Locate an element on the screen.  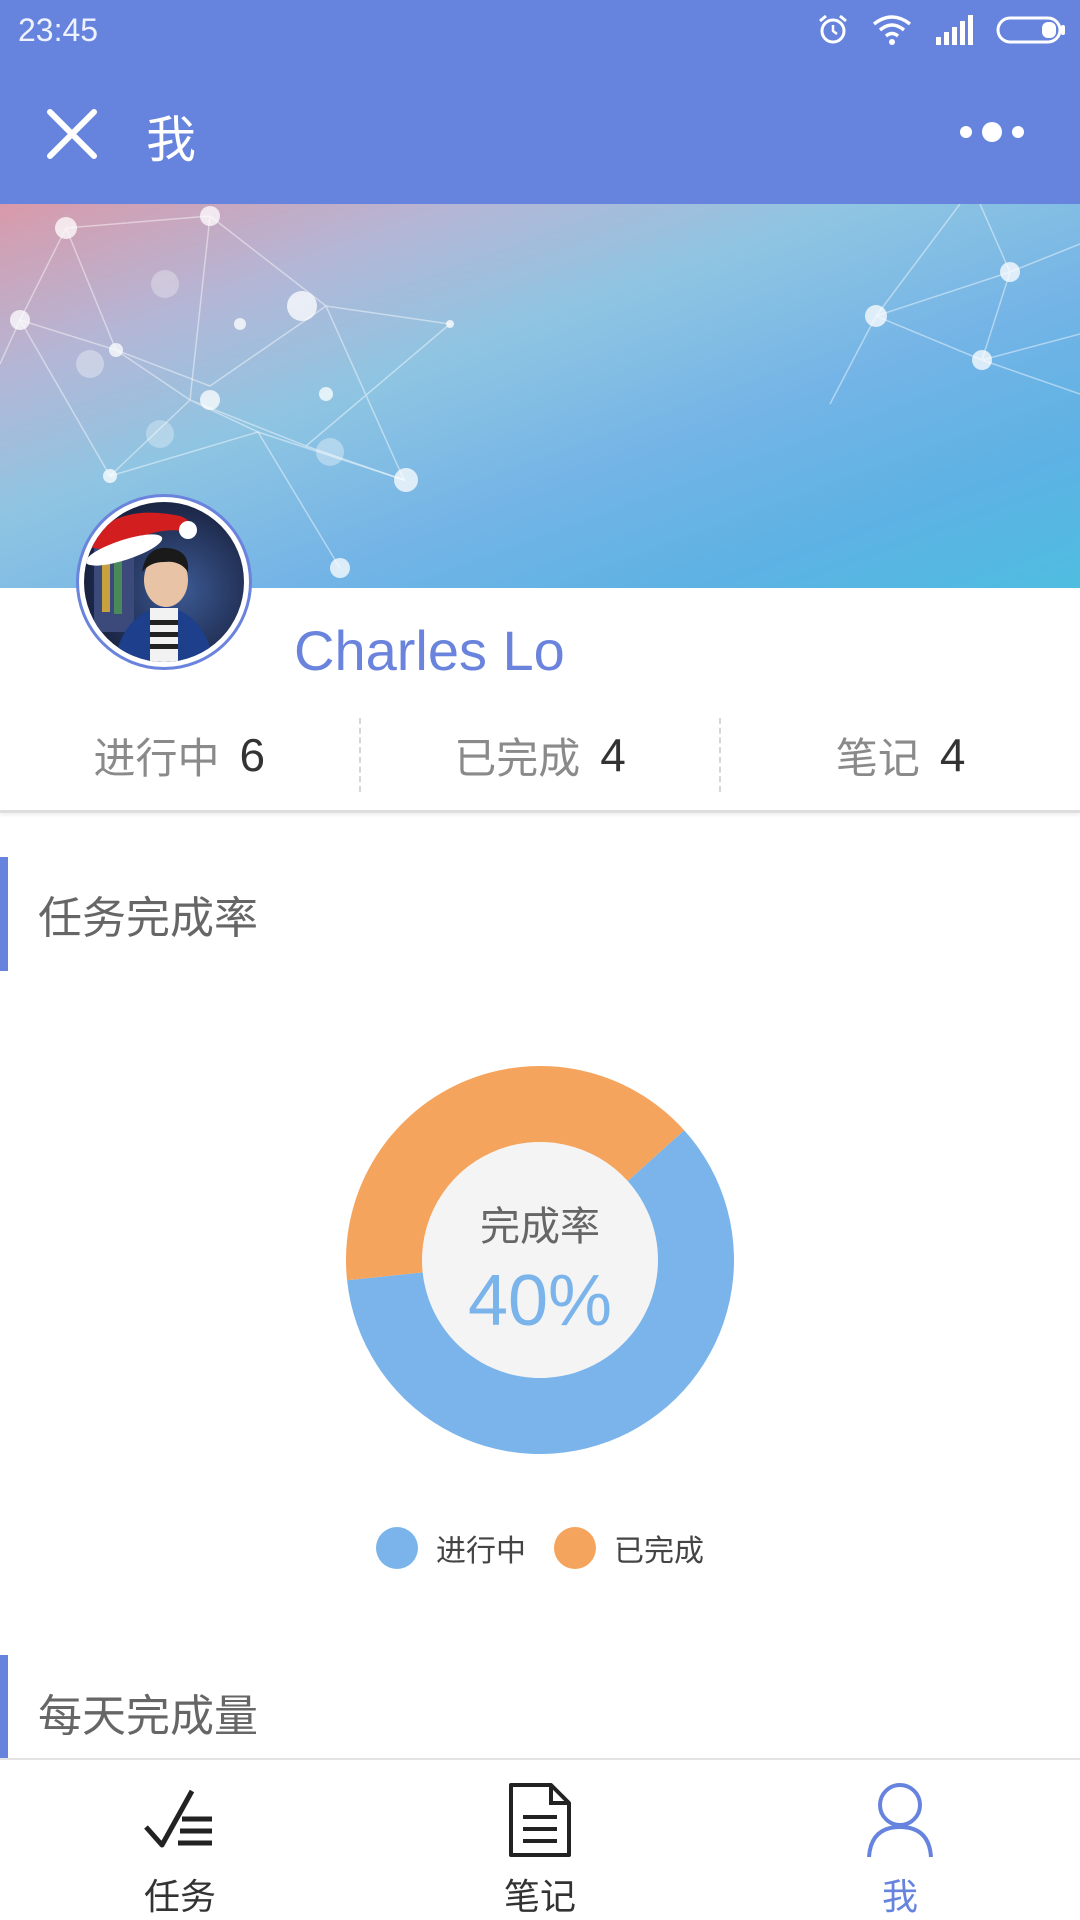
nav-label: 任务 is located at coordinates (179, 1897).